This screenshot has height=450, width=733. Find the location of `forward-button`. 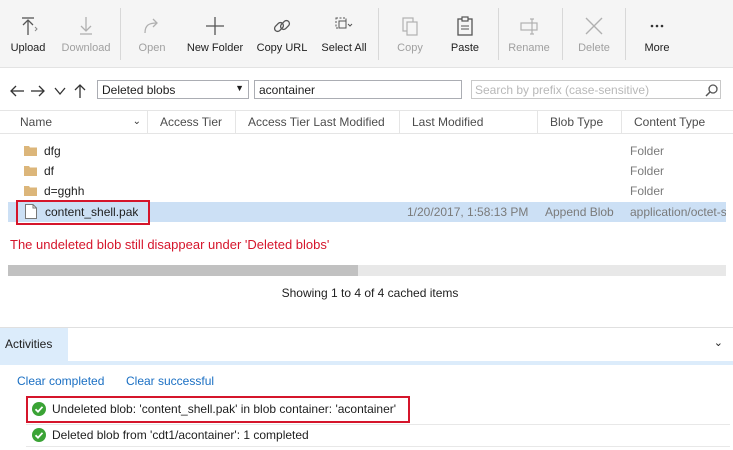

forward-button is located at coordinates (38, 91).